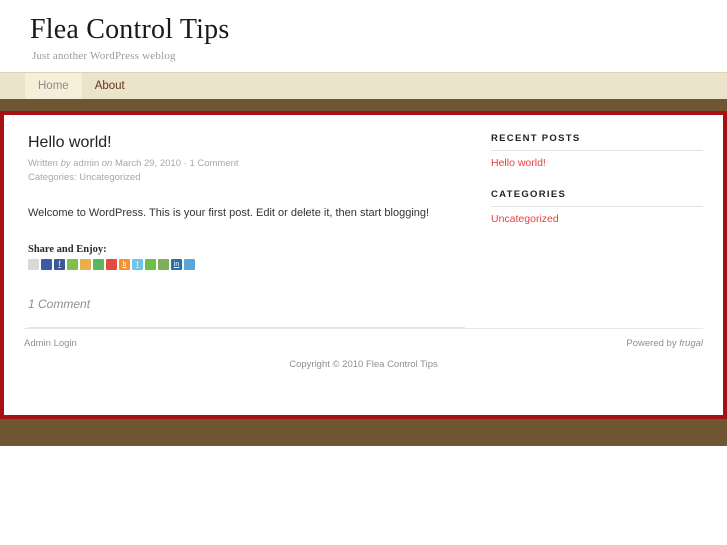 This screenshot has height=545, width=727. Describe the element at coordinates (46, 265) in the screenshot. I see `delicious-icon` at that location.